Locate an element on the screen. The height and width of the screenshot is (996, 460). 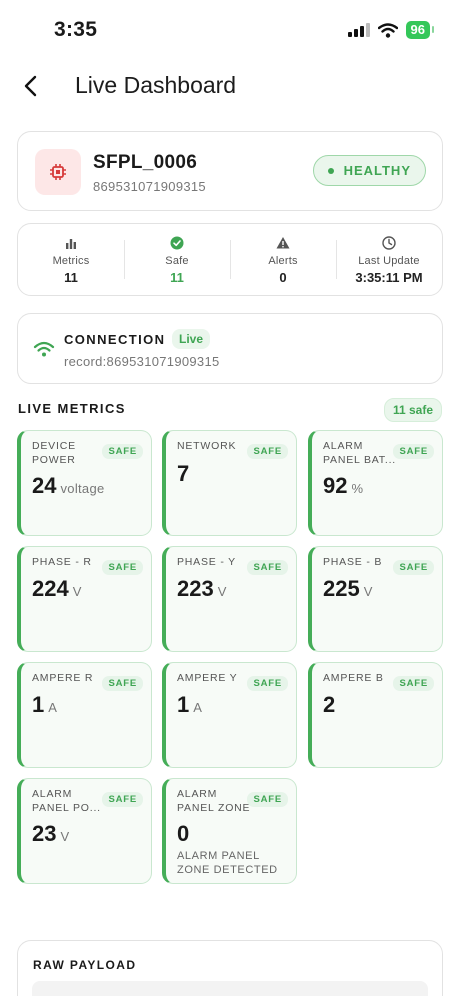
live-badge: Live is located at coordinates (191, 339).